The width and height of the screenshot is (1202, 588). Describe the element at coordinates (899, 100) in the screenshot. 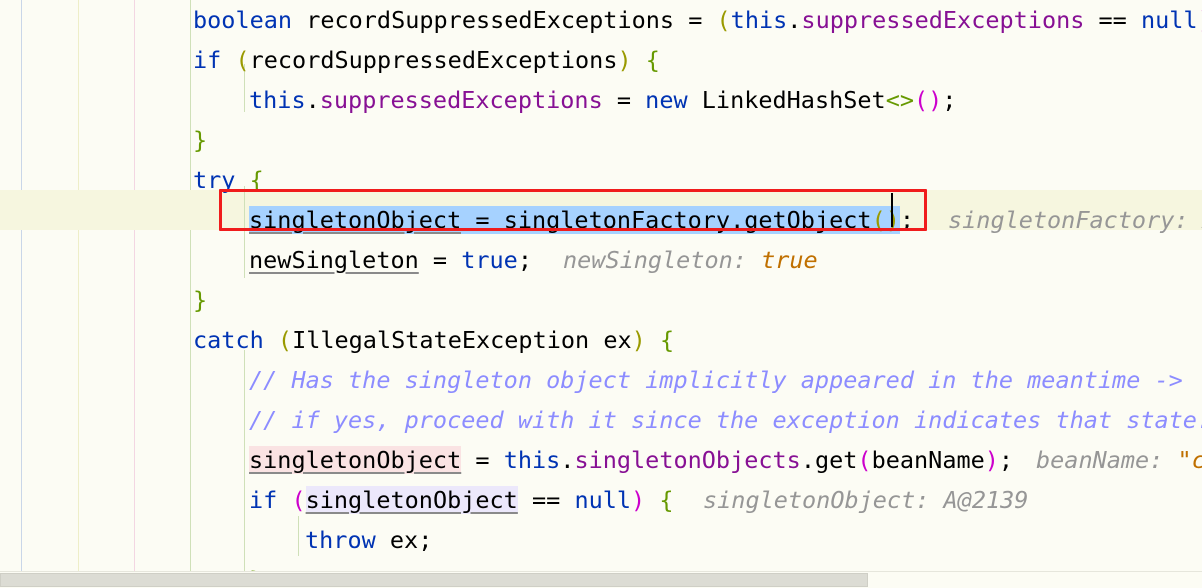

I see `code-token: <>` at that location.